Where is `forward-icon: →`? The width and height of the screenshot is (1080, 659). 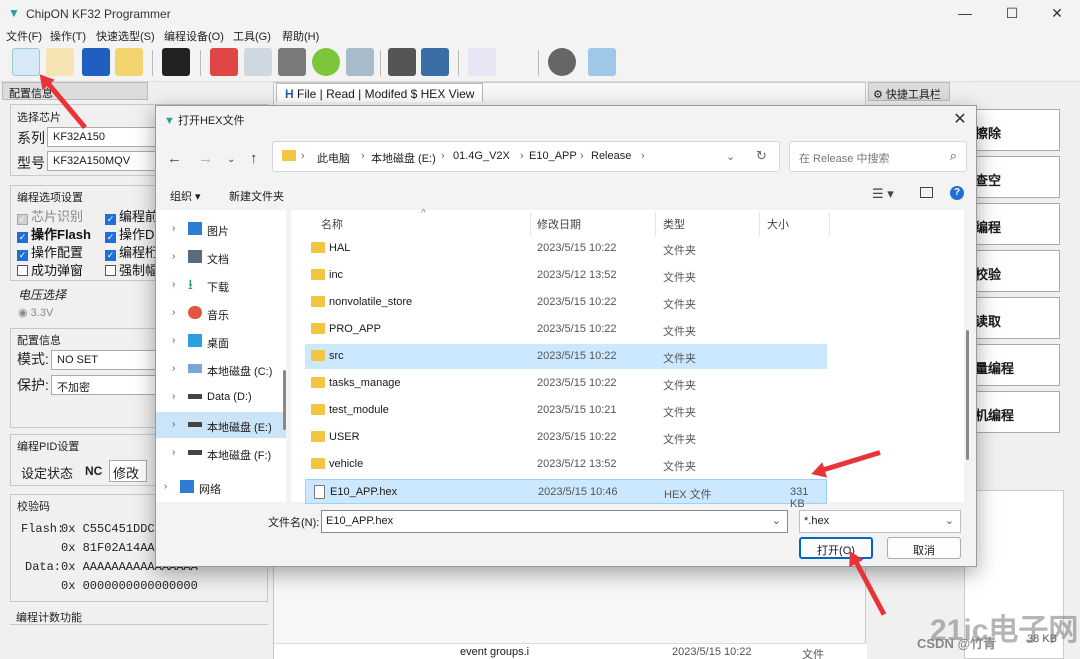
forward-icon: → is located at coordinates (205, 158).